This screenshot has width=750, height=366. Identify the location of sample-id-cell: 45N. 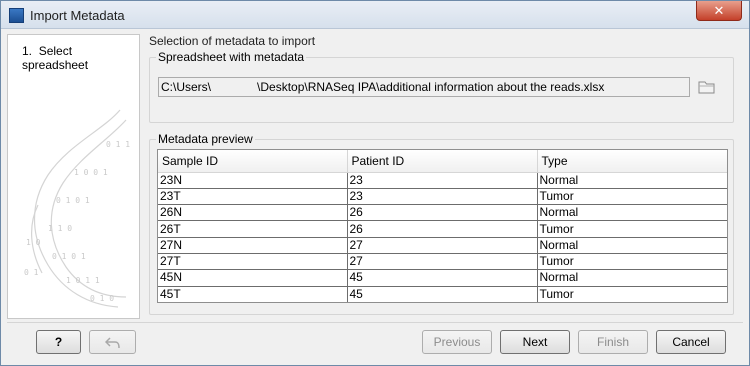
(253, 278).